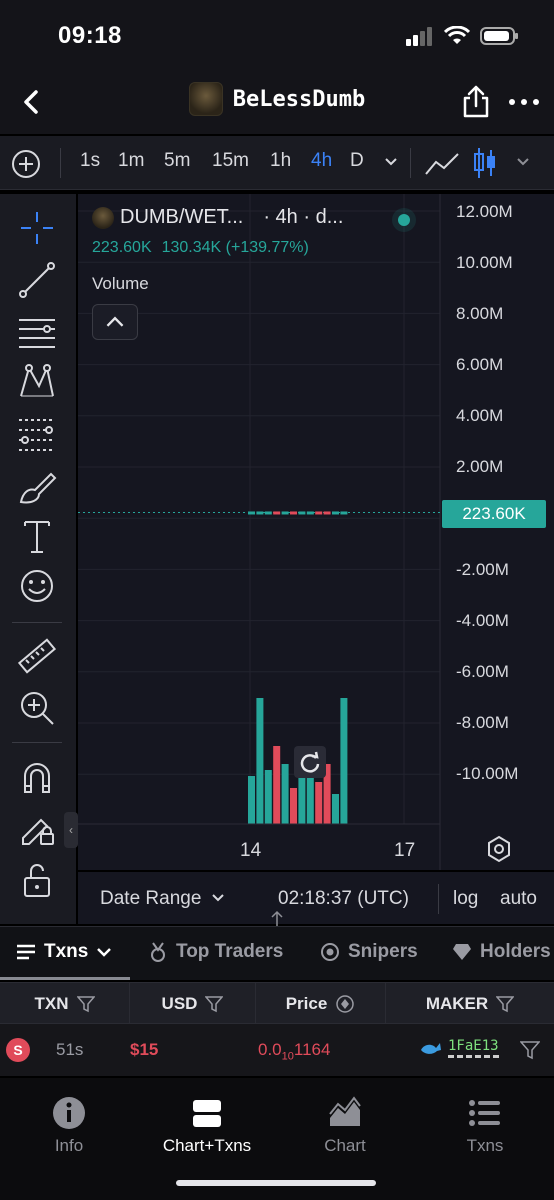 This screenshot has height=1200, width=554. What do you see at coordinates (115, 322) in the screenshot?
I see `volume-collapse-button` at bounding box center [115, 322].